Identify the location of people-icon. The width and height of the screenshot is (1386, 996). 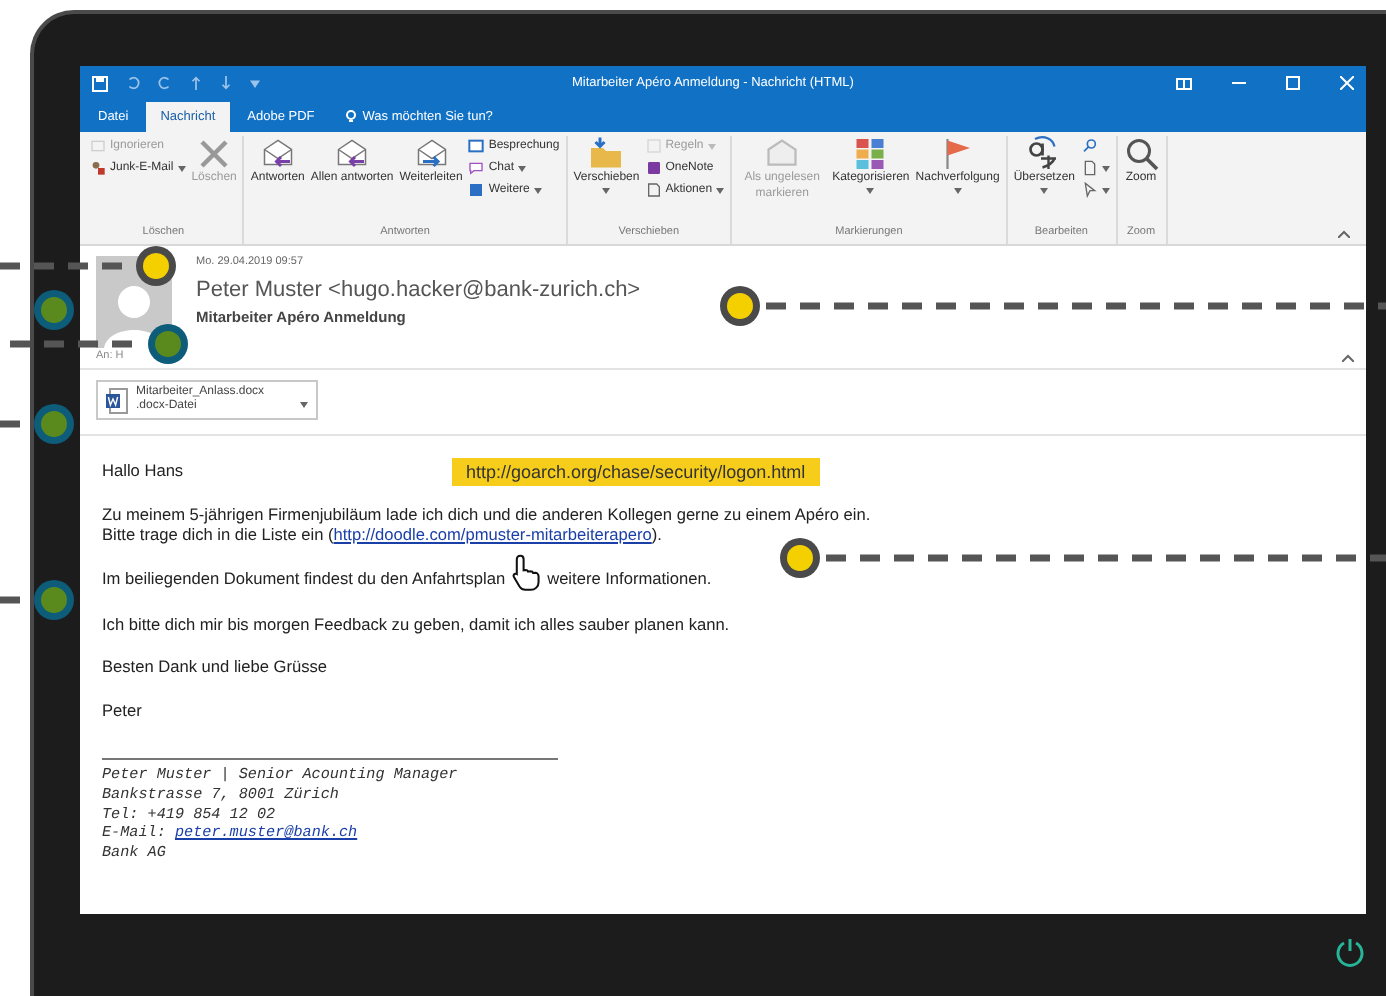
(98, 168).